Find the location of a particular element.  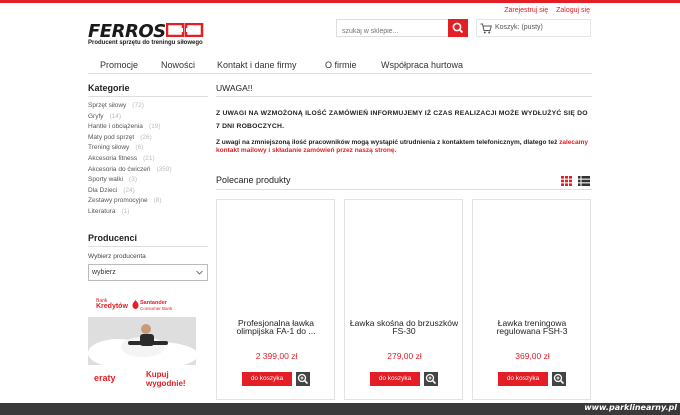

category-name: Akcesoria do ćwiczeń is located at coordinates (119, 169).